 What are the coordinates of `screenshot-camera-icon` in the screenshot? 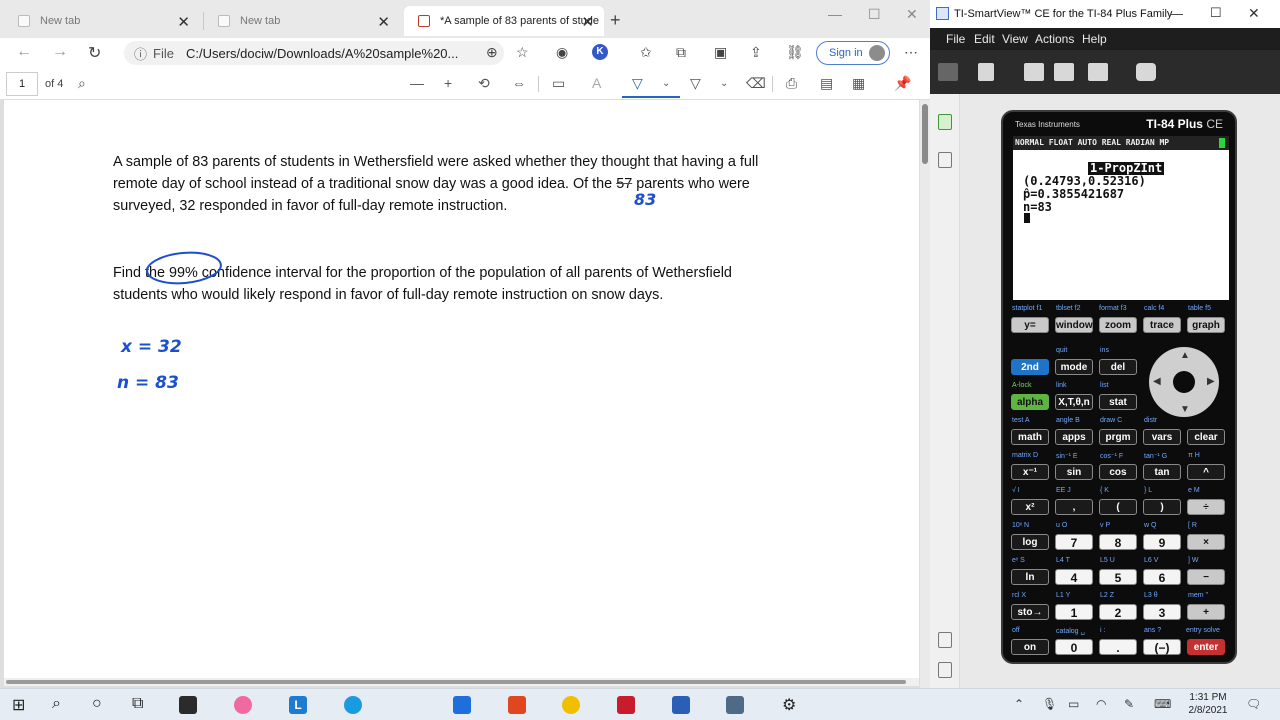 It's located at (1146, 72).